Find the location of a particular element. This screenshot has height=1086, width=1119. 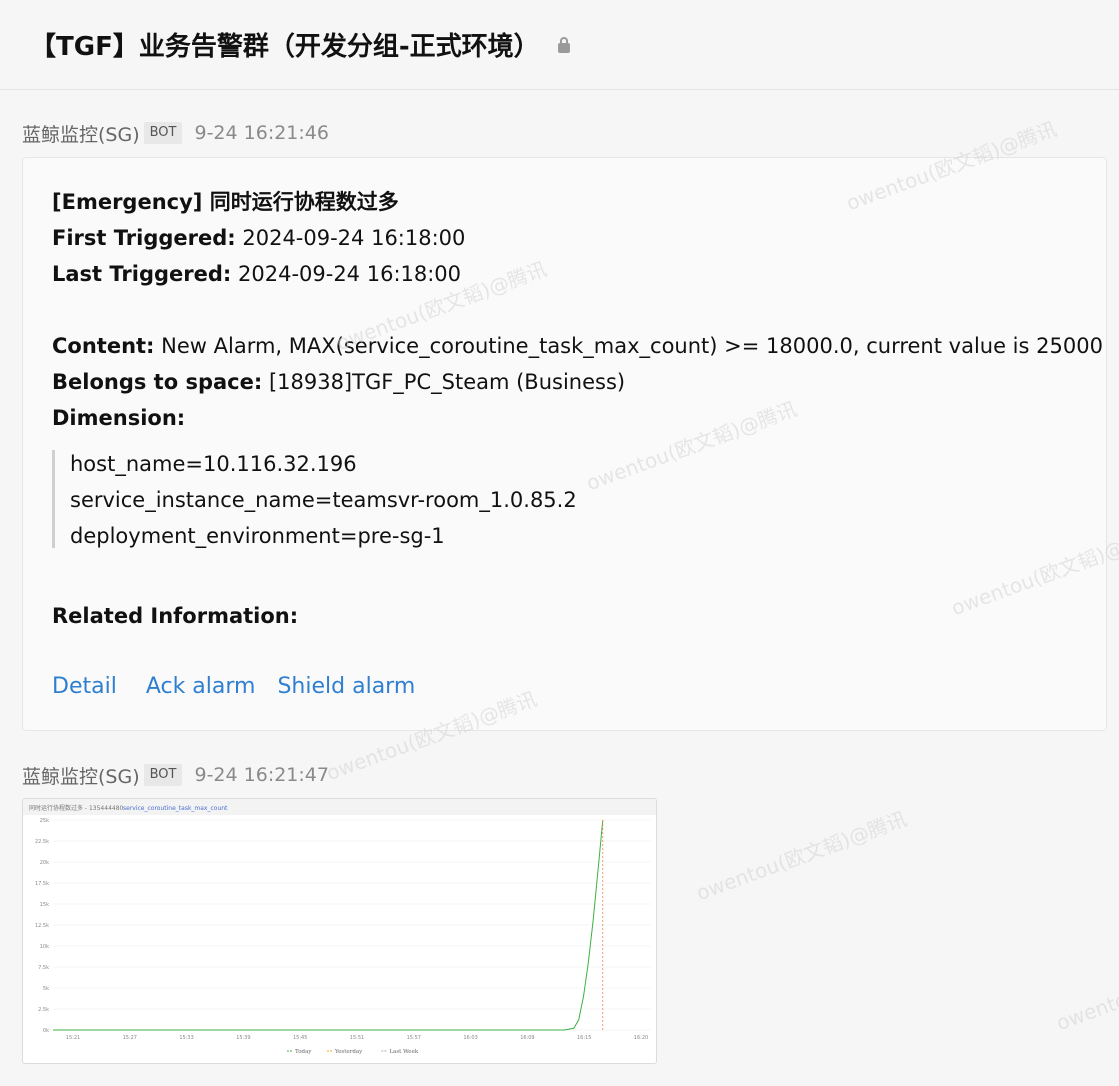

x-tick-label: 15:33 is located at coordinates (186, 1038).